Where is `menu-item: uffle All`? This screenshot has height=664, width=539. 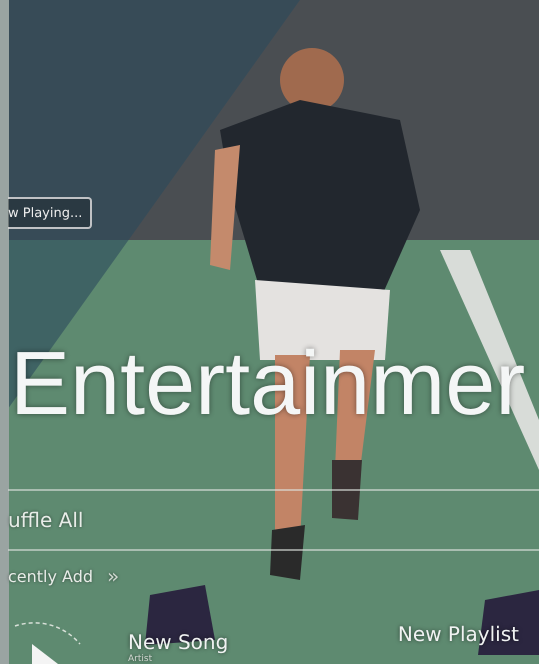
menu-item: uffle All is located at coordinates (273, 520).